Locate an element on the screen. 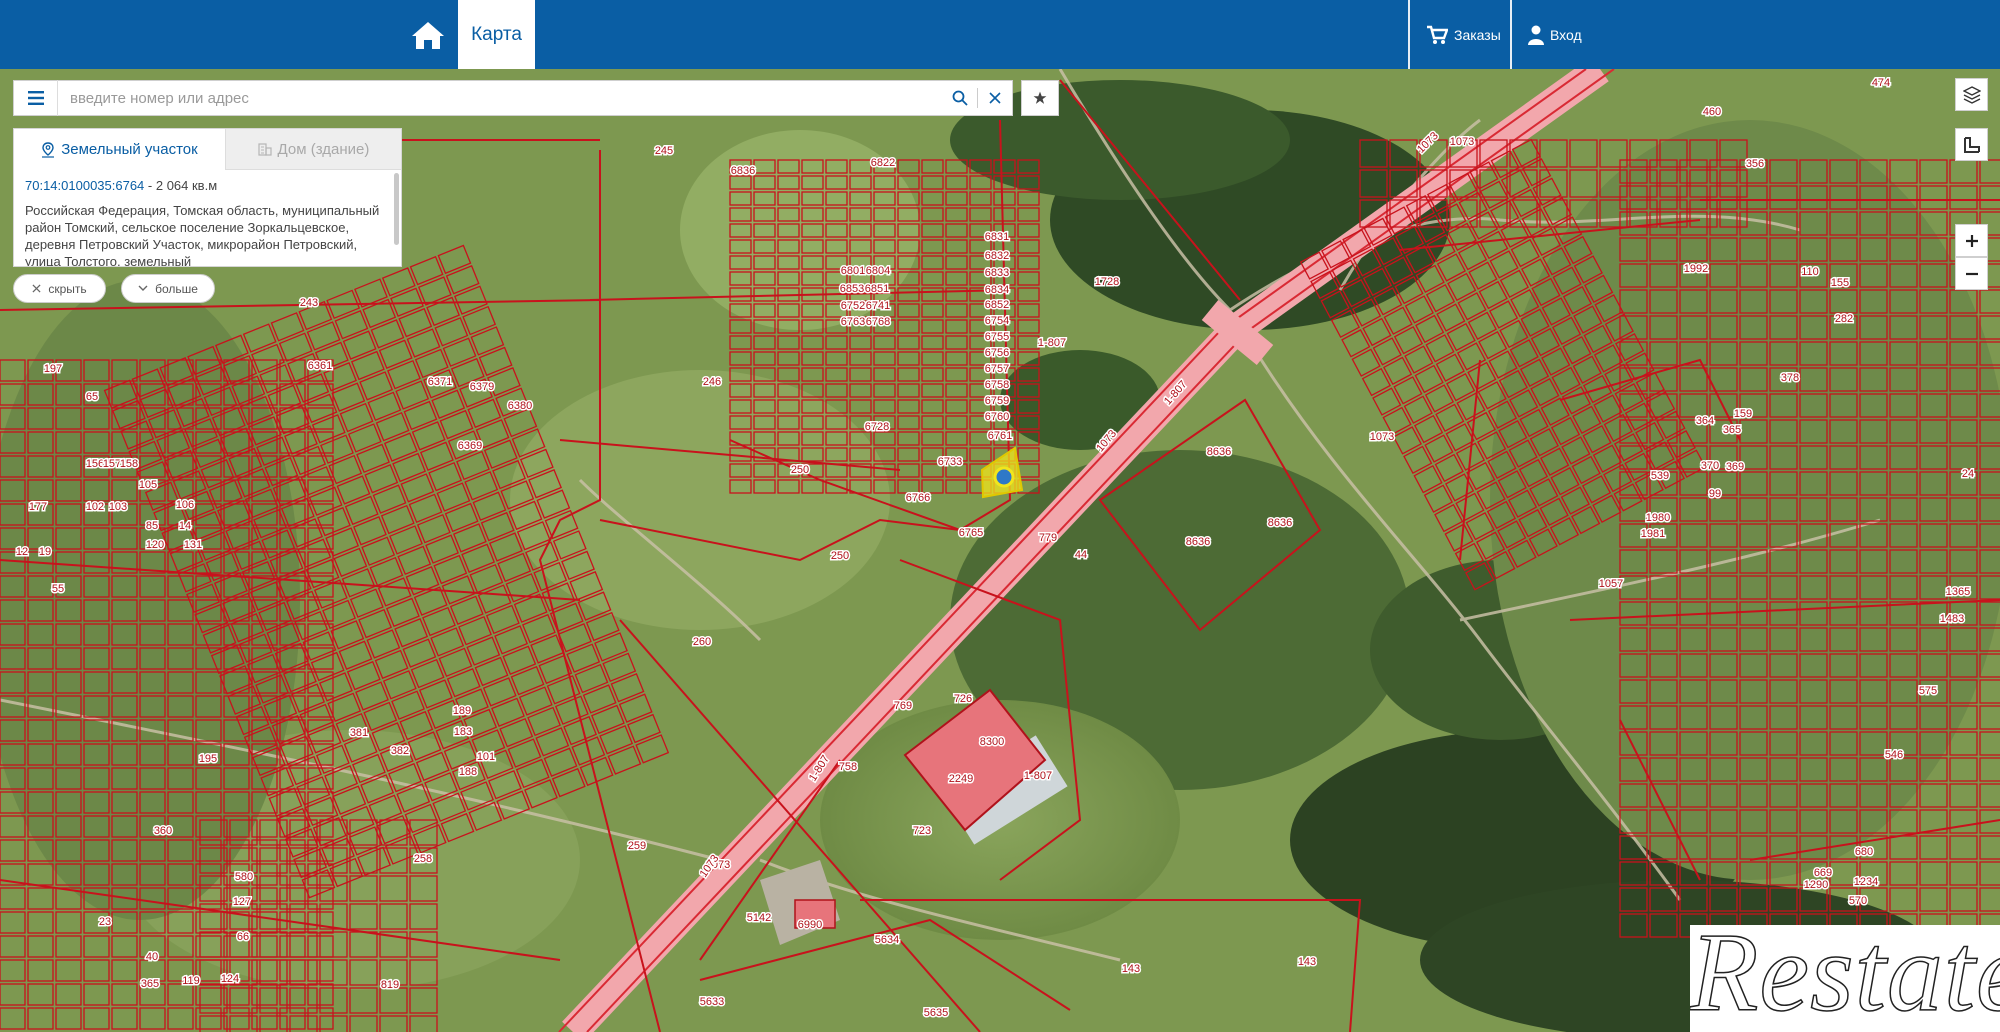 This screenshot has height=1032, width=2000. plot-number-label: 6371 is located at coordinates (440, 382).